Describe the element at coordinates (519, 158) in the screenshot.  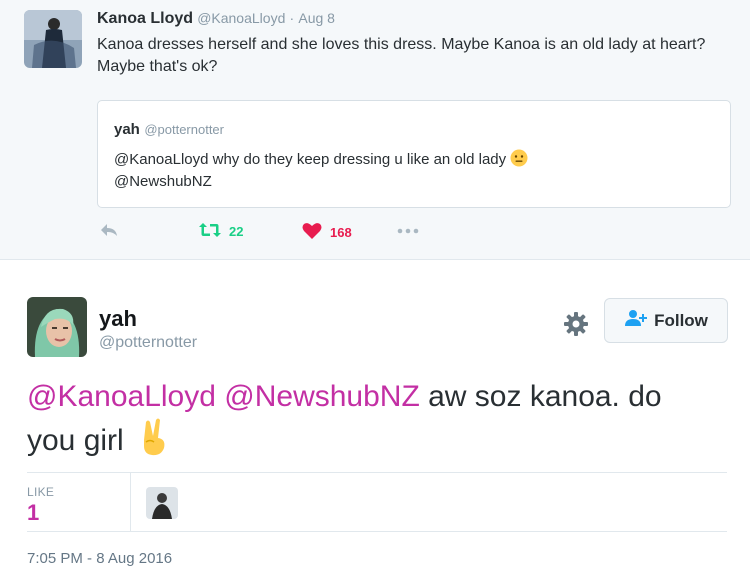
I see `neutral-face-icon` at that location.